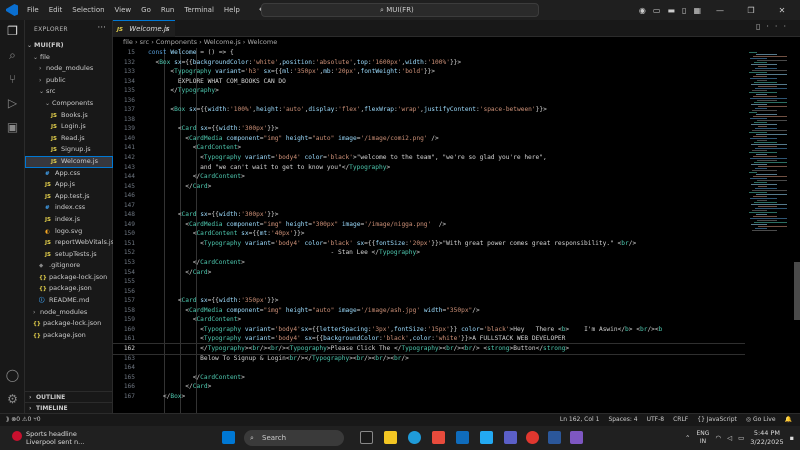 This screenshot has height=450, width=800. Describe the element at coordinates (580, 420) in the screenshot. I see `cursor-position: Ln 162, Col 1` at that location.